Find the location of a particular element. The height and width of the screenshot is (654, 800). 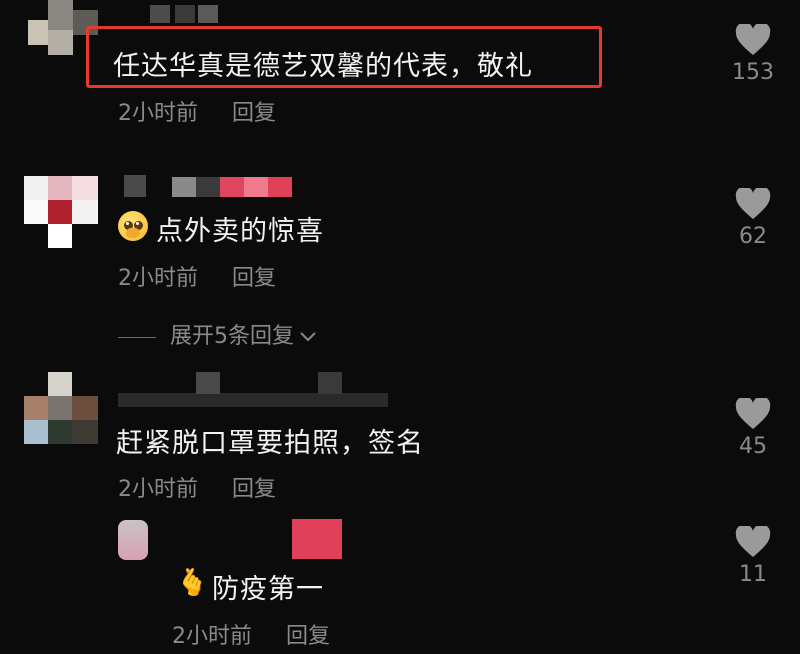

comment-text: 任达华真是德艺双馨的代表，敬礼 is located at coordinates (323, 66).